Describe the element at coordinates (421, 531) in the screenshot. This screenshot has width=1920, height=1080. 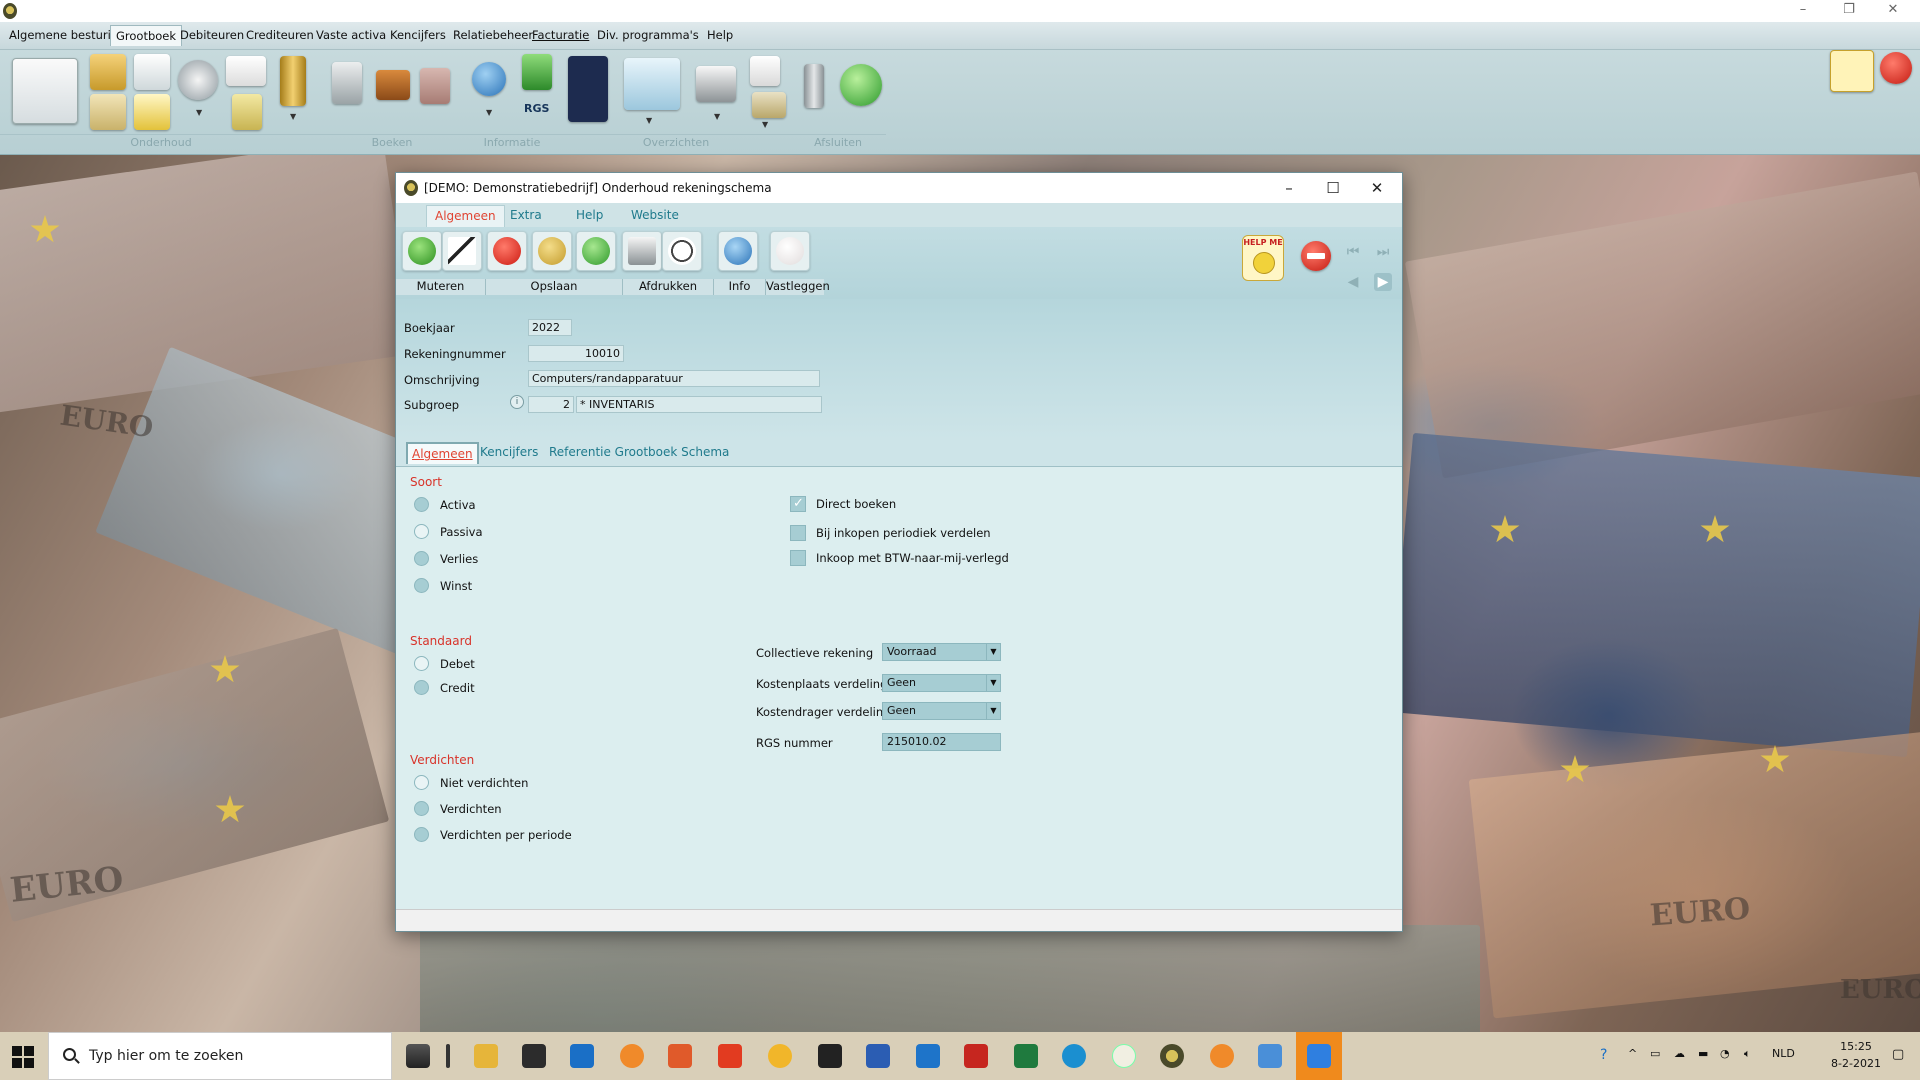
I see `radio-passiva` at that location.